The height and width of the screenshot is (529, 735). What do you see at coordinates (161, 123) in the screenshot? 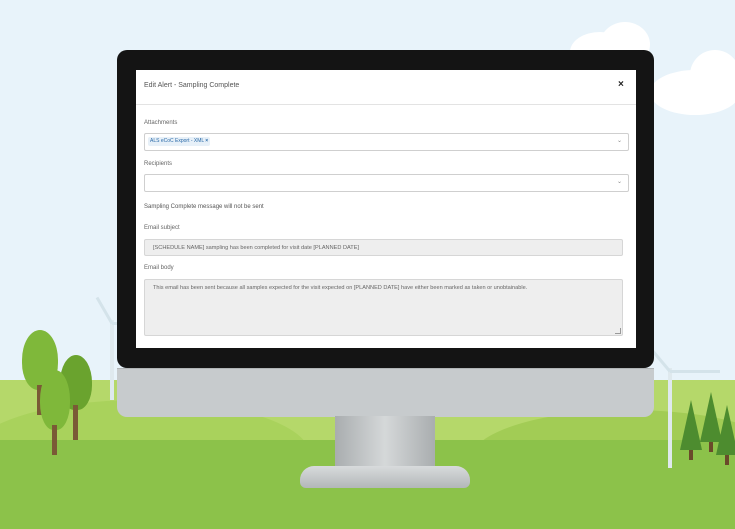
I see `attachments-label: Attachments` at bounding box center [161, 123].